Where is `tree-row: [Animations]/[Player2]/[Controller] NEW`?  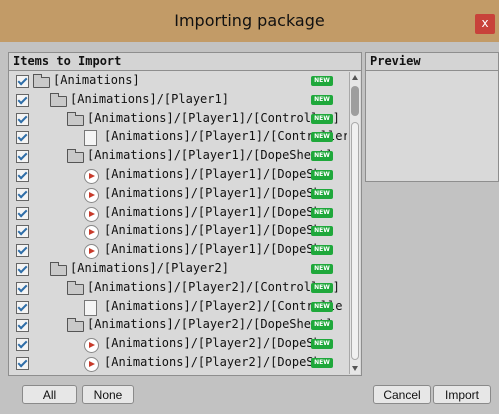
tree-row: [Animations]/[Player2]/[Controller] NEW is located at coordinates (178, 288).